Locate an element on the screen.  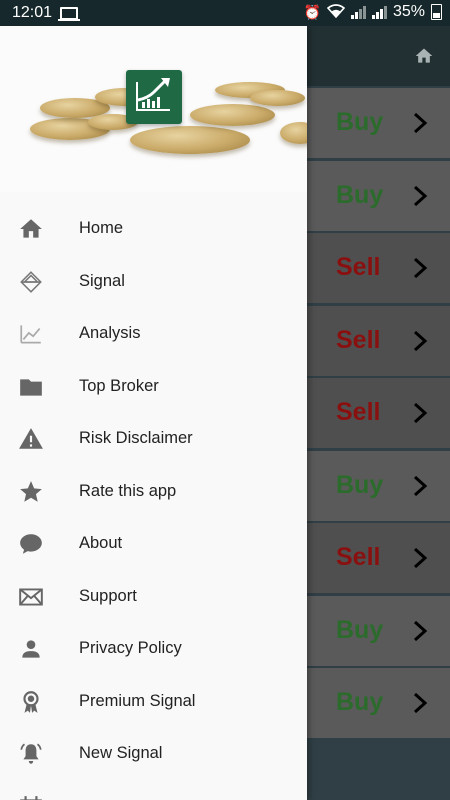
status-bar: 12:01 ⏰ 35% is located at coordinates (225, 13).